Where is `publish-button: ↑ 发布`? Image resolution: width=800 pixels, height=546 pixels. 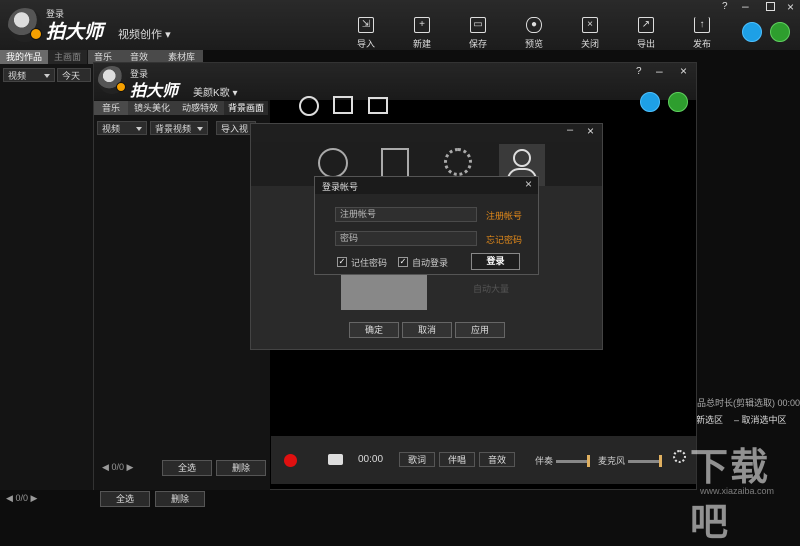 publish-button: ↑ 发布 is located at coordinates (702, 25).